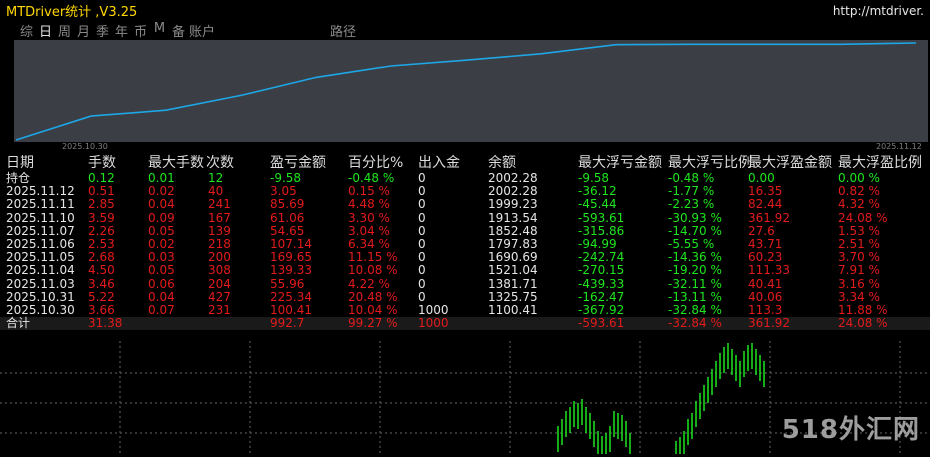 The image size is (930, 457). What do you see at coordinates (790, 163) in the screenshot?
I see `col-max-float-profit-header: 最大浮盈金额` at bounding box center [790, 163].